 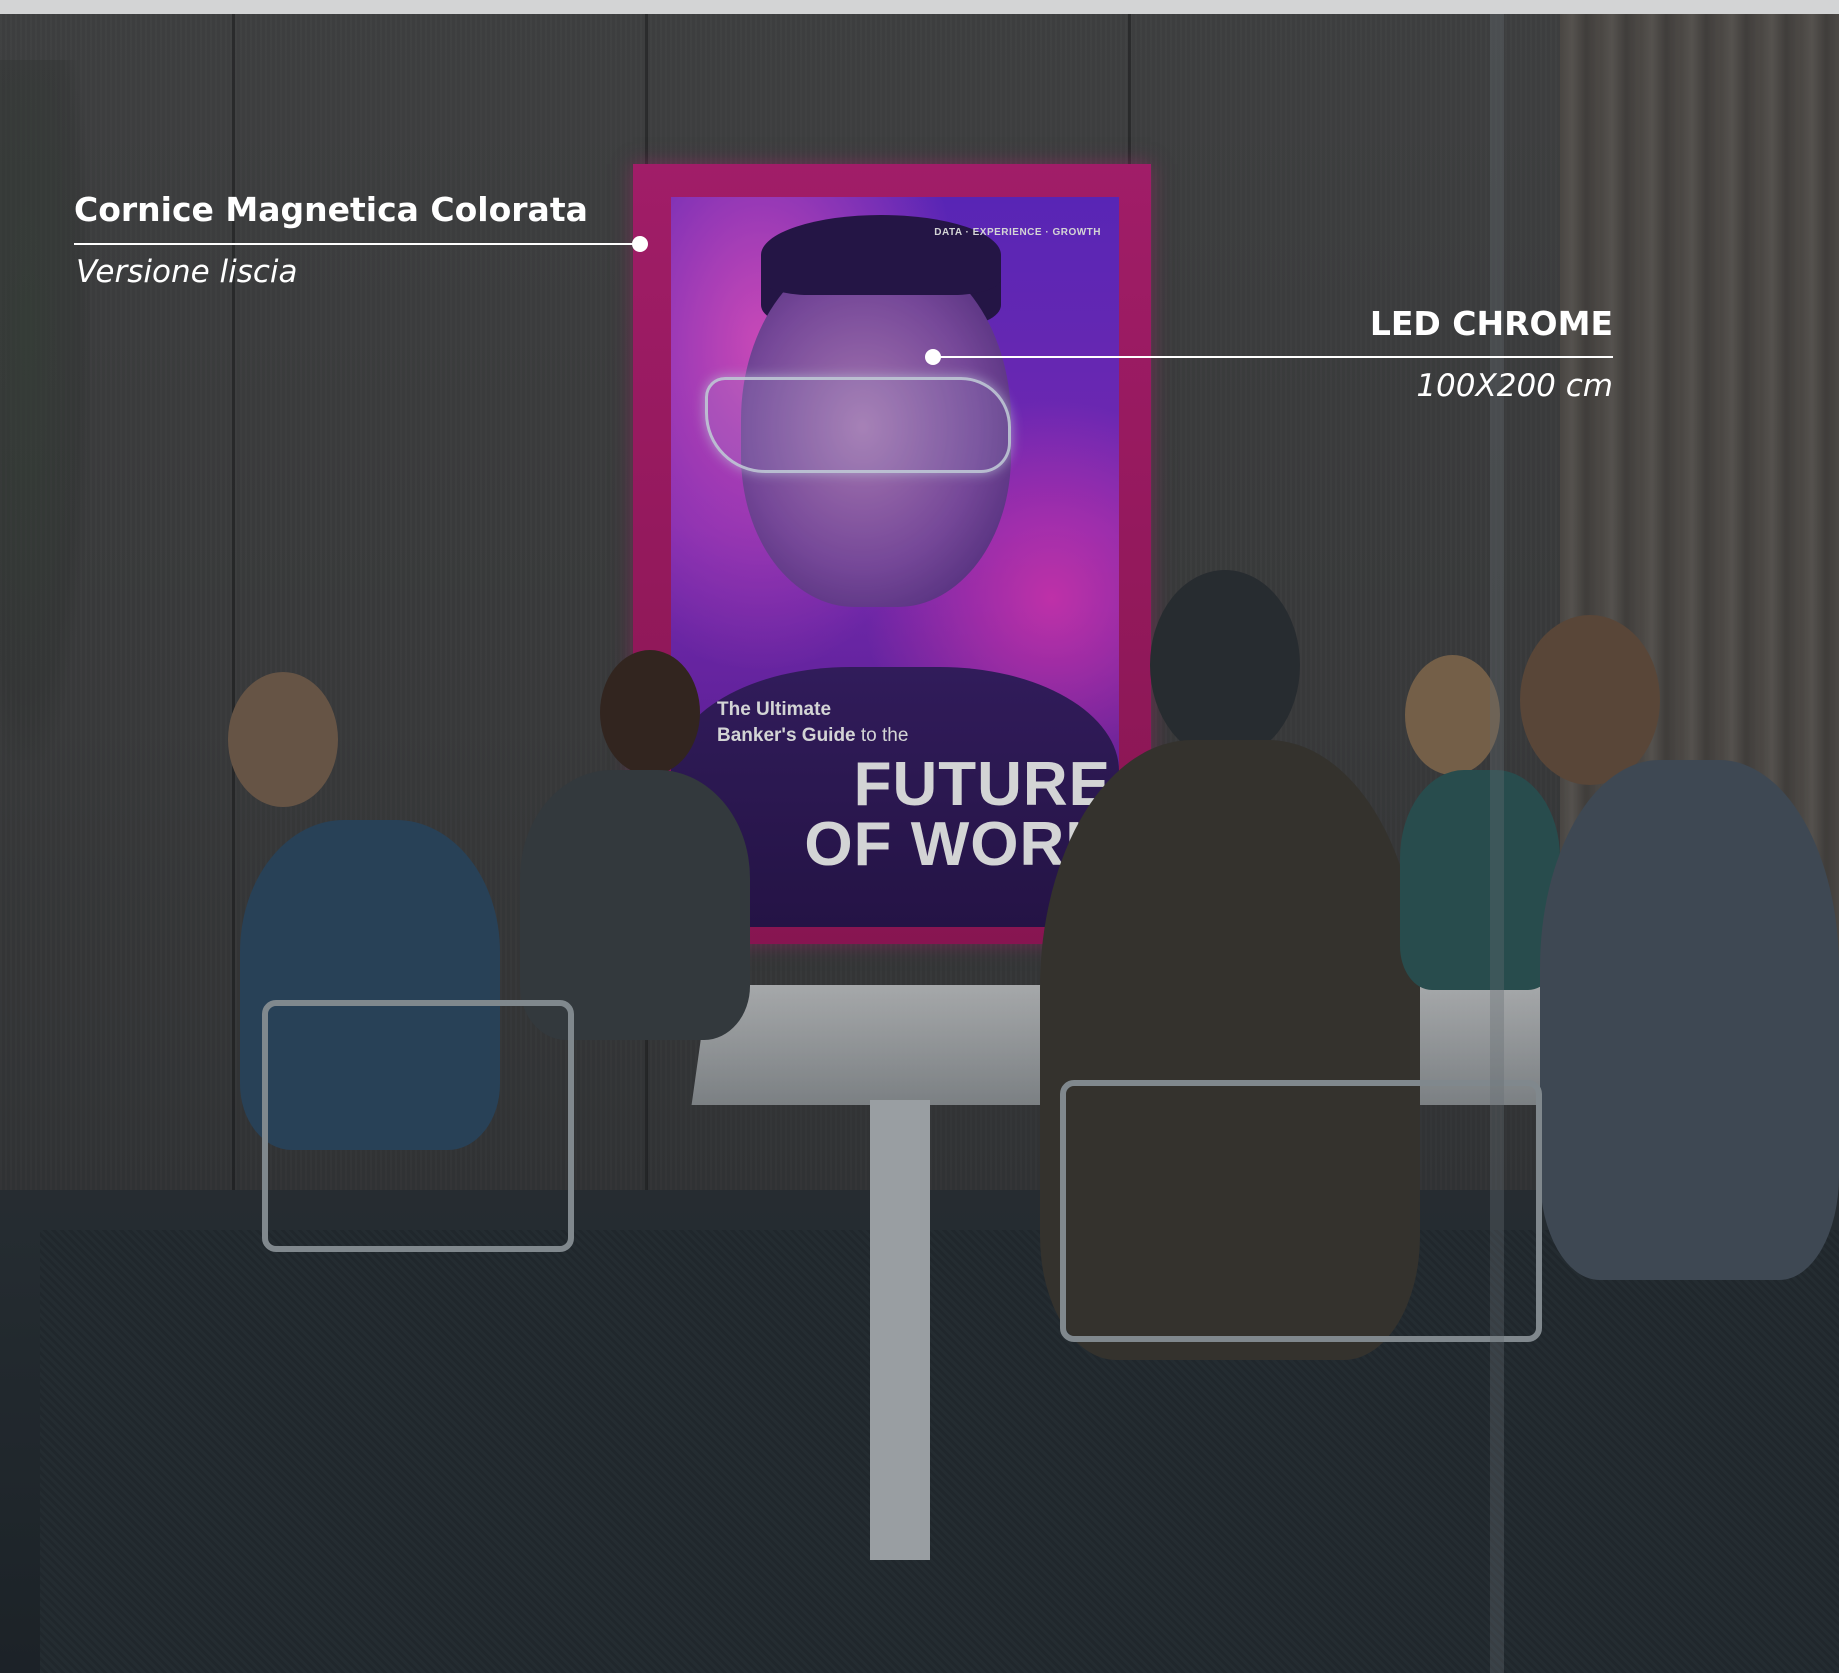 What do you see at coordinates (1273, 357) in the screenshot?
I see `callout-lightbox-line` at bounding box center [1273, 357].